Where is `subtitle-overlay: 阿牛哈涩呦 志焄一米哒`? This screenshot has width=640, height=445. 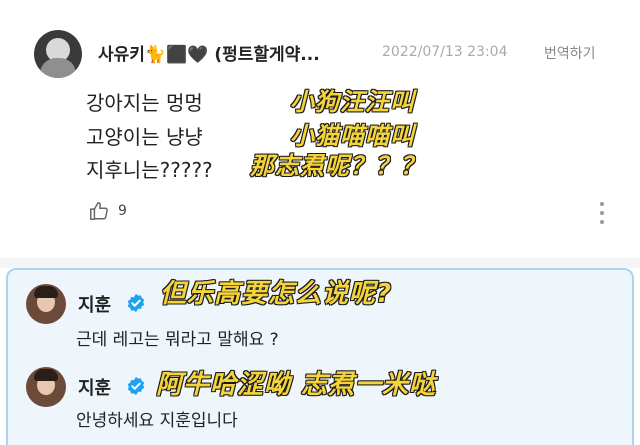
subtitle-overlay: 阿牛哈涩呦 志焄一米哒 is located at coordinates (296, 385).